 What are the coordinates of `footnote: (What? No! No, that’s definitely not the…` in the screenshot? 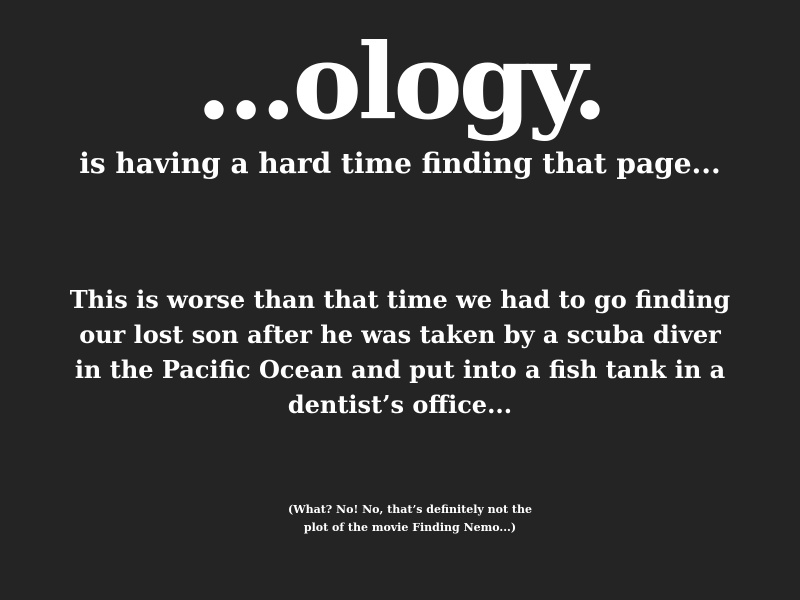 It's located at (410, 519).